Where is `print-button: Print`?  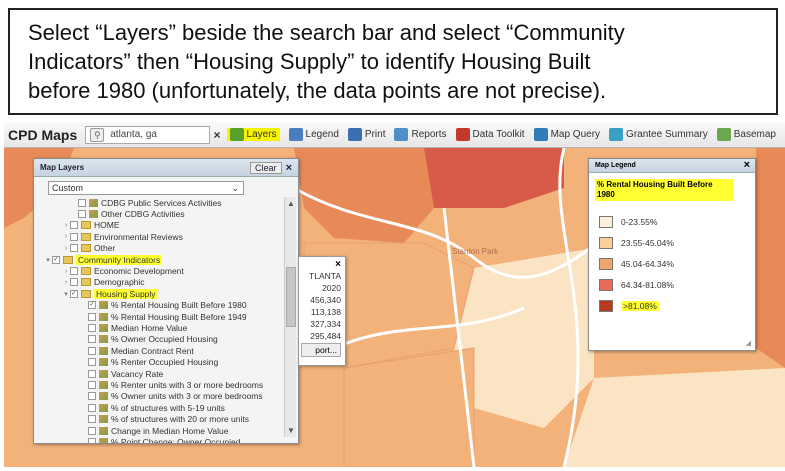 print-button: Print is located at coordinates (366, 134).